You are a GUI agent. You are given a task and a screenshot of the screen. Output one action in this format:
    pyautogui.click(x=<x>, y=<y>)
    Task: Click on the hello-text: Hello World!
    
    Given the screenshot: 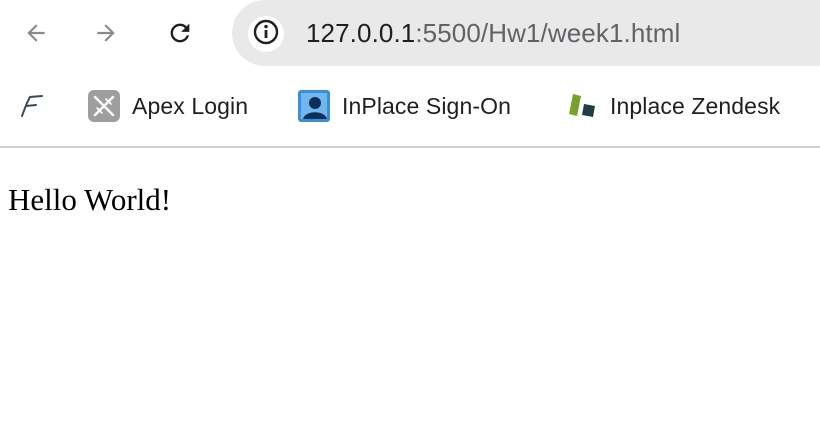 What is the action you would take?
    pyautogui.click(x=90, y=199)
    